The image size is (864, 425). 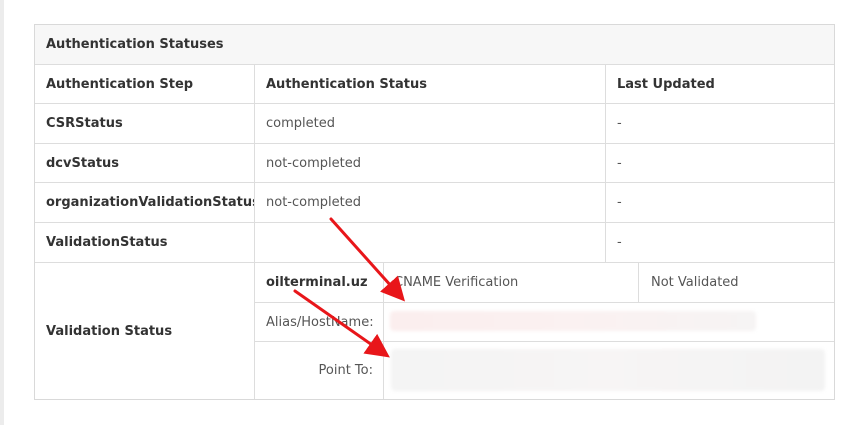 I want to click on column-header-step: Authentication Step, so click(x=120, y=84).